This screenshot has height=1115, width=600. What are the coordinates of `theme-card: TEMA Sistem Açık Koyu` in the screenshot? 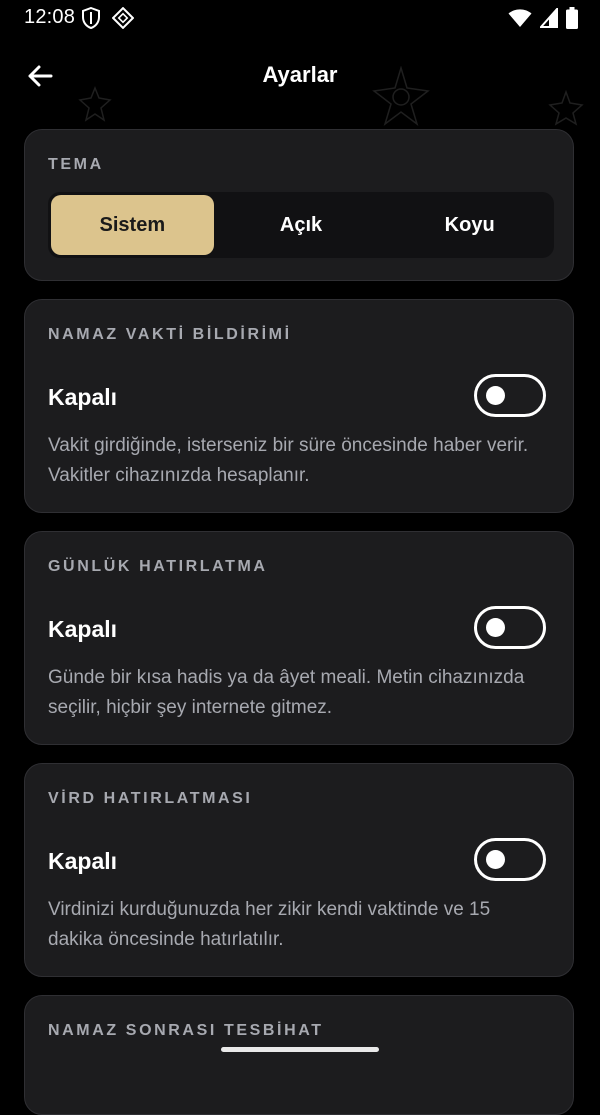 It's located at (299, 205).